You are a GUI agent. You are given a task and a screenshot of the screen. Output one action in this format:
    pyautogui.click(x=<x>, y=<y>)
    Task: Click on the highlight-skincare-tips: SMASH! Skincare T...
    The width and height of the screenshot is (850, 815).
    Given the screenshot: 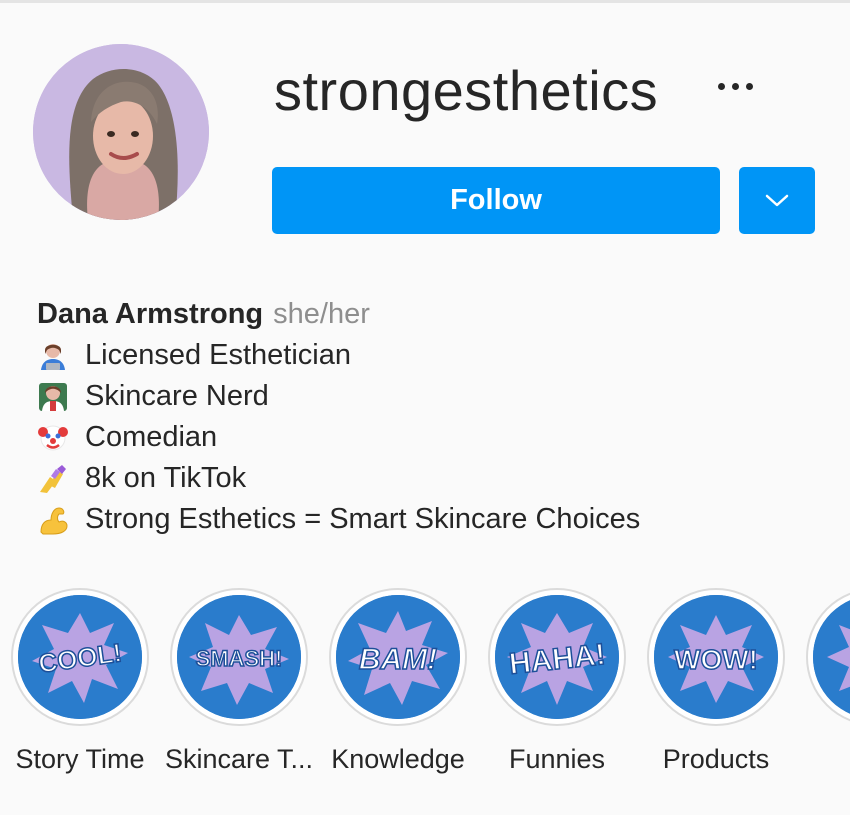 What is the action you would take?
    pyautogui.click(x=239, y=681)
    